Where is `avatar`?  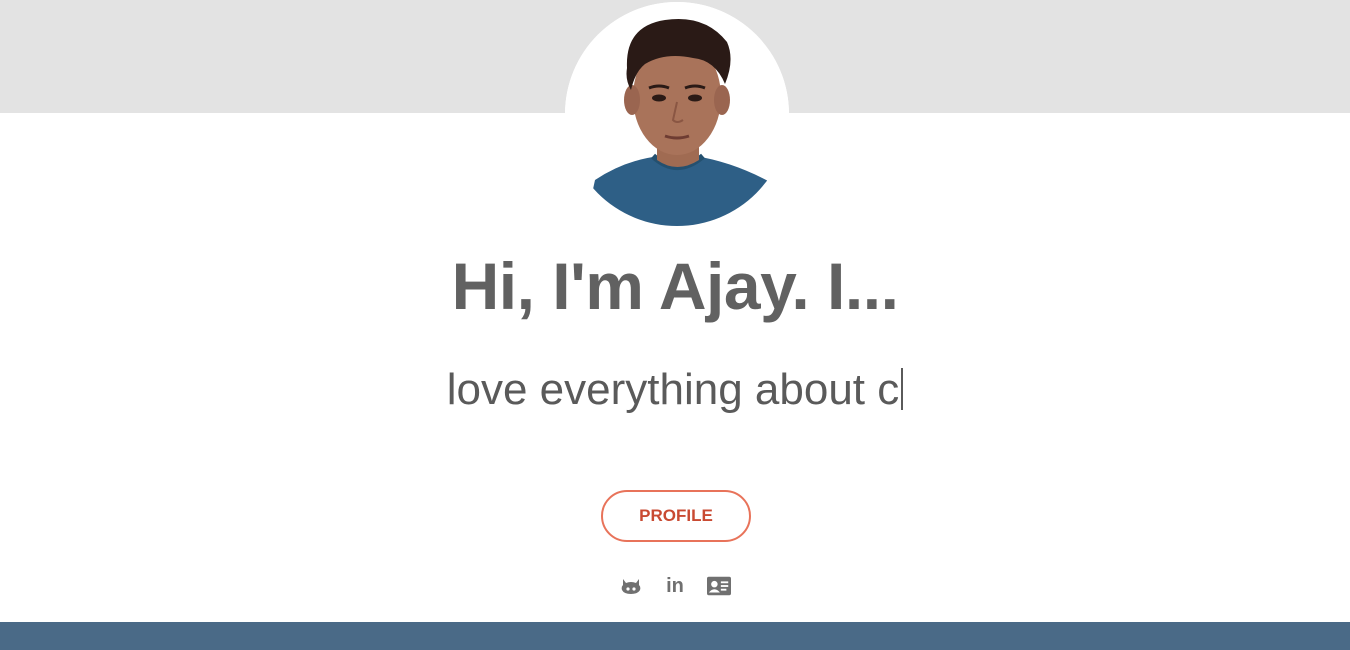
avatar is located at coordinates (677, 114).